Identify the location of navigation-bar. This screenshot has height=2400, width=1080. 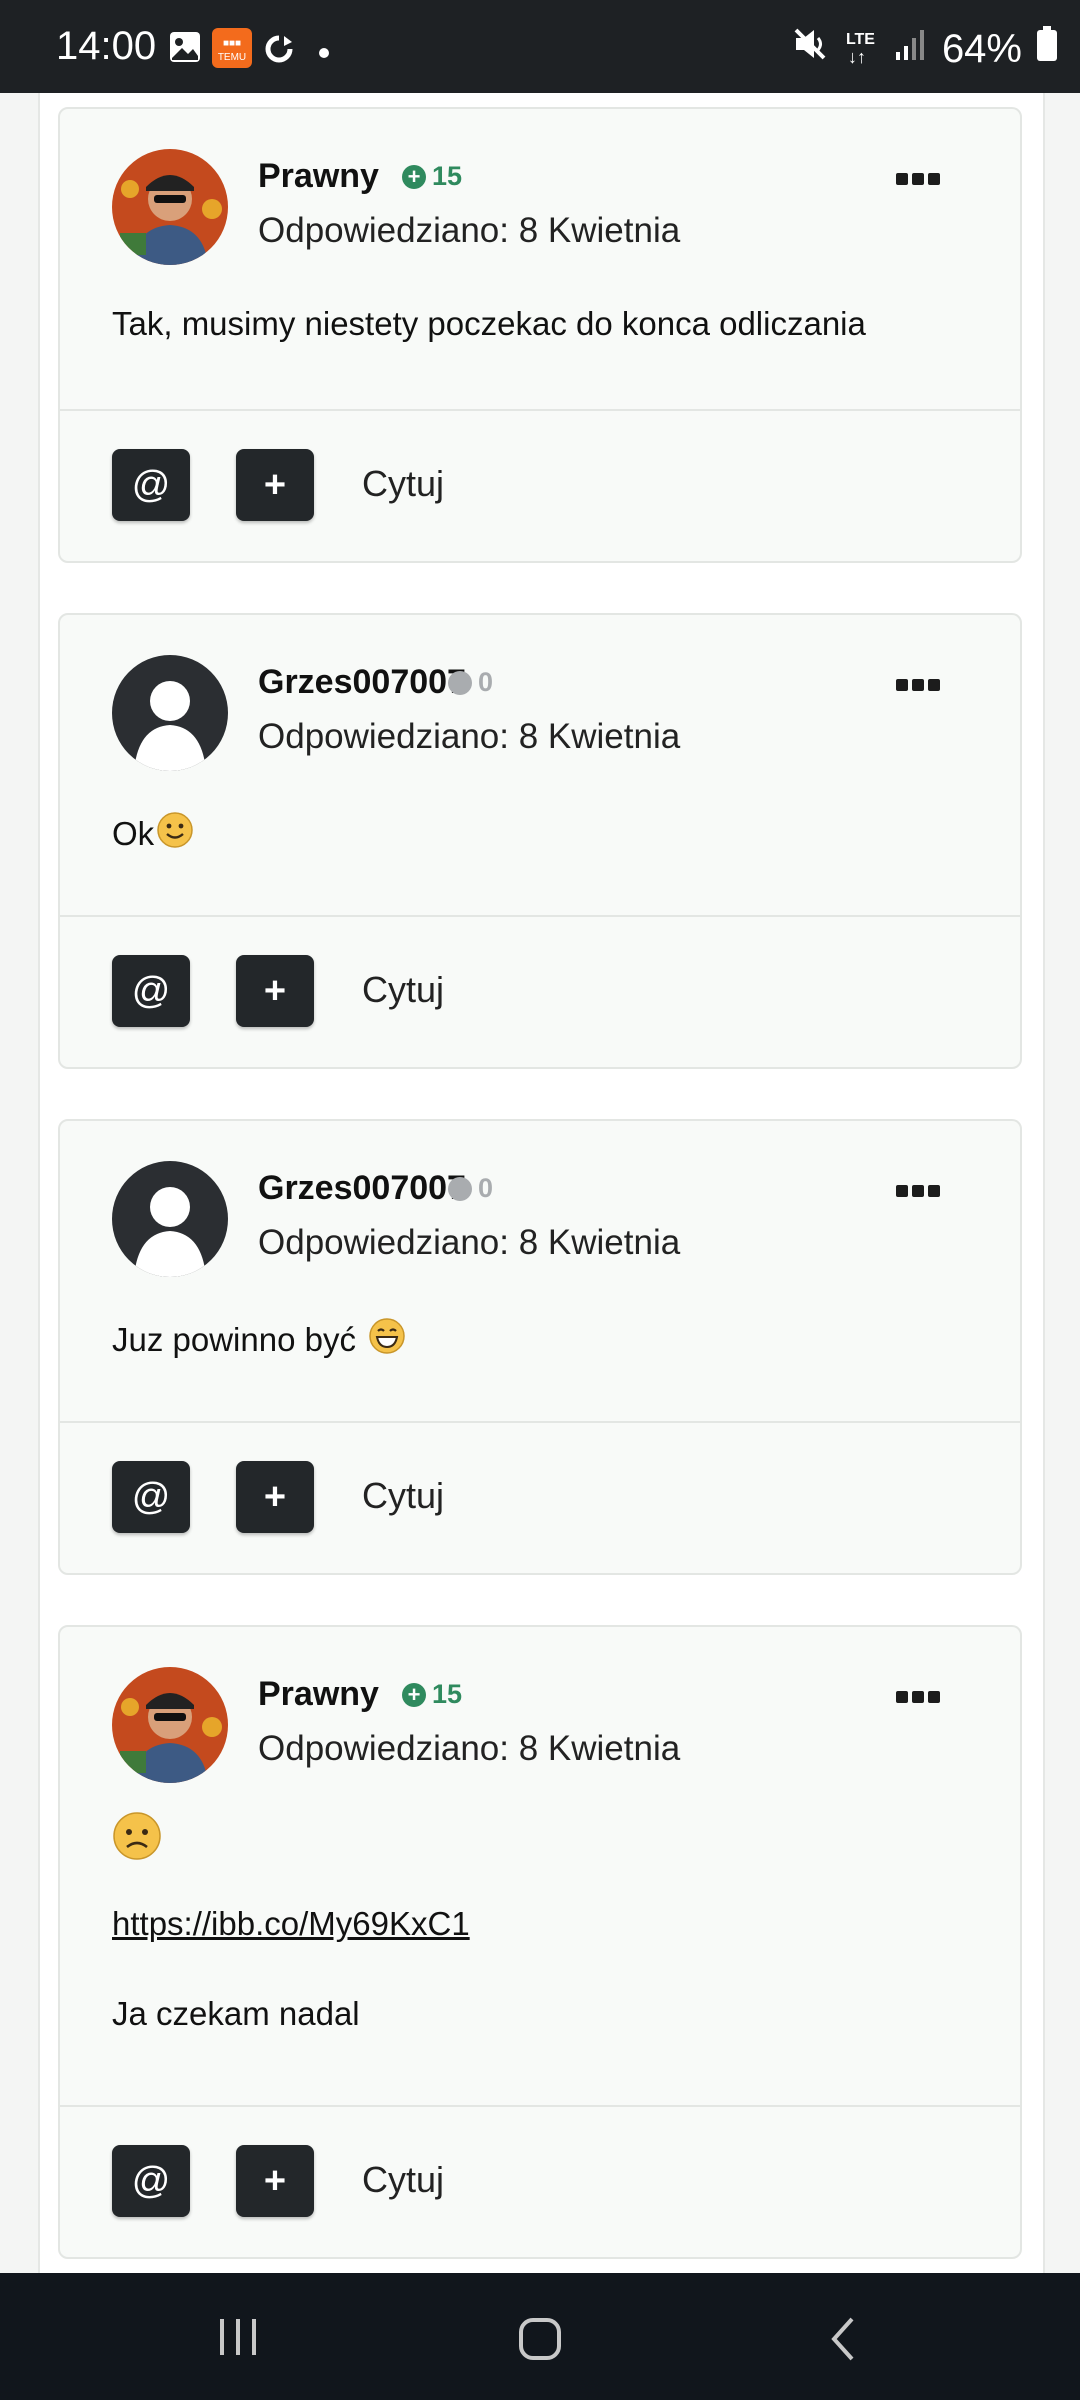
(540, 2336).